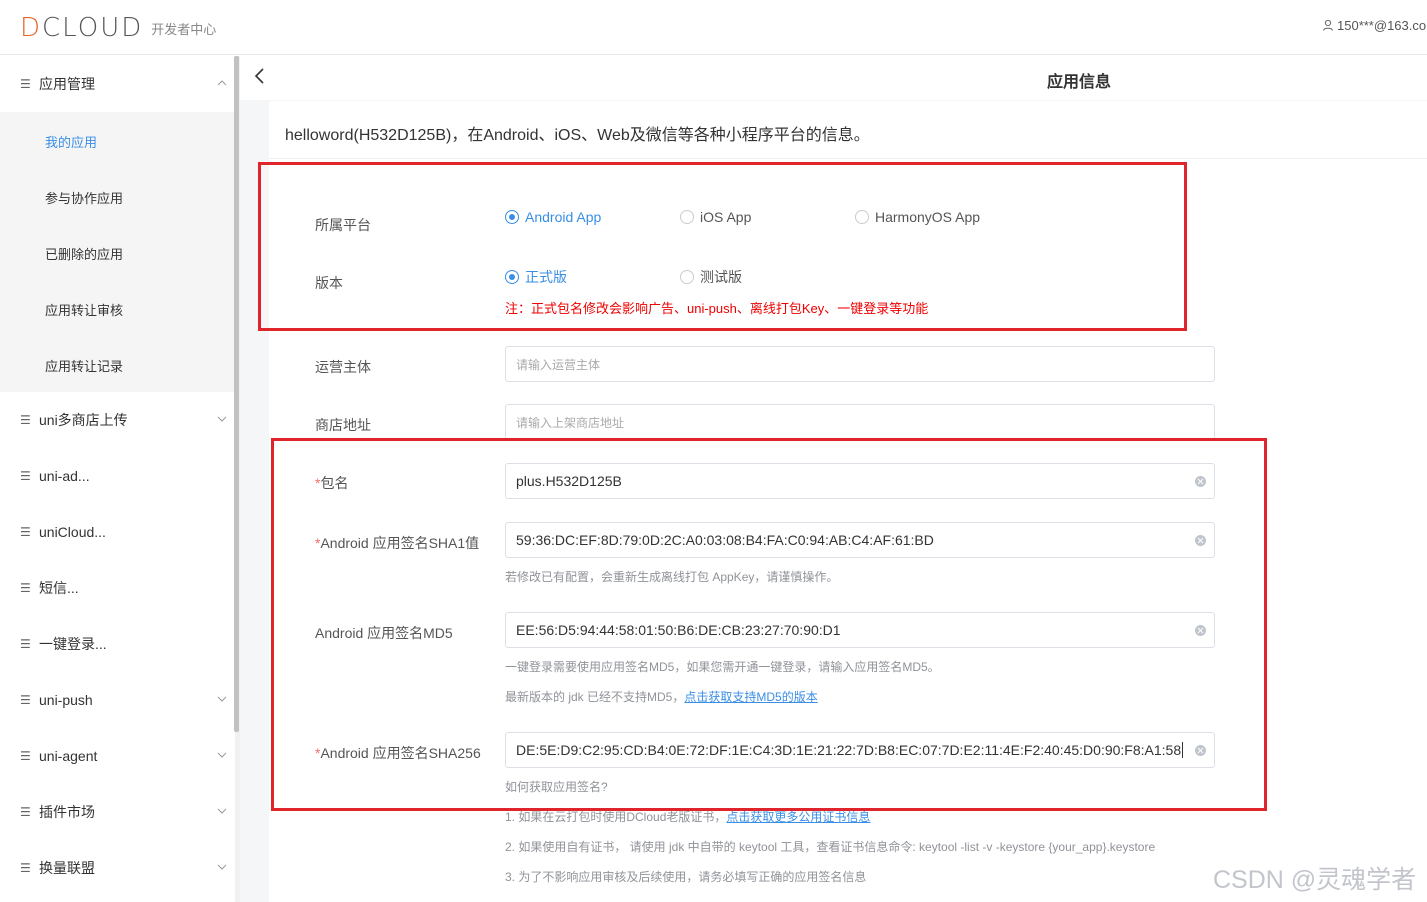 The height and width of the screenshot is (902, 1427). Describe the element at coordinates (616, 817) in the screenshot. I see `note-text: 1. 如果在云打包时使用DCloud老版证书，` at that location.